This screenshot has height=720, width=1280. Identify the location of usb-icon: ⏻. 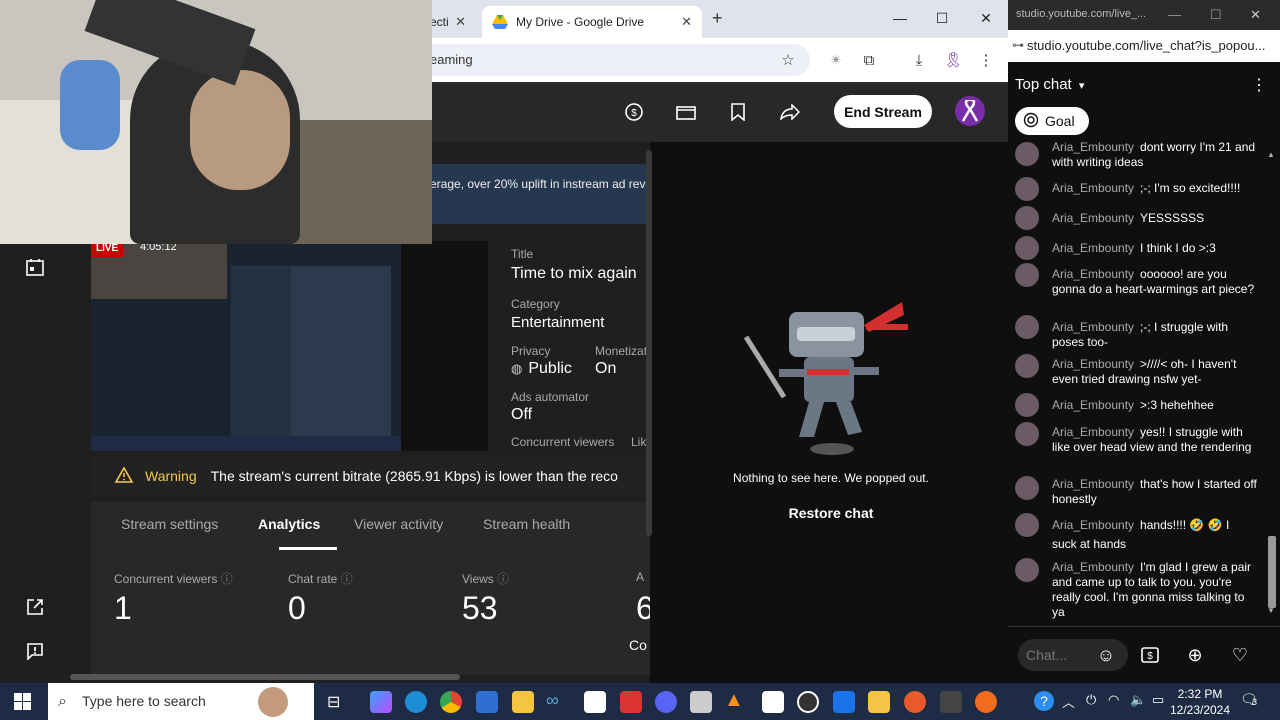
(1091, 700).